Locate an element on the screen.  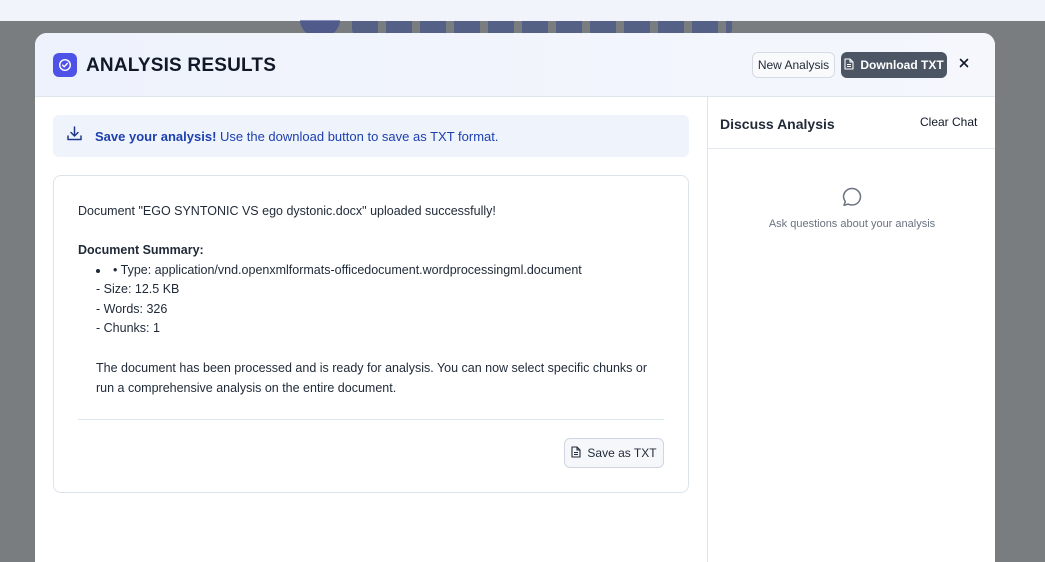
modal-title: ANALYSIS RESULTS is located at coordinates (181, 65).